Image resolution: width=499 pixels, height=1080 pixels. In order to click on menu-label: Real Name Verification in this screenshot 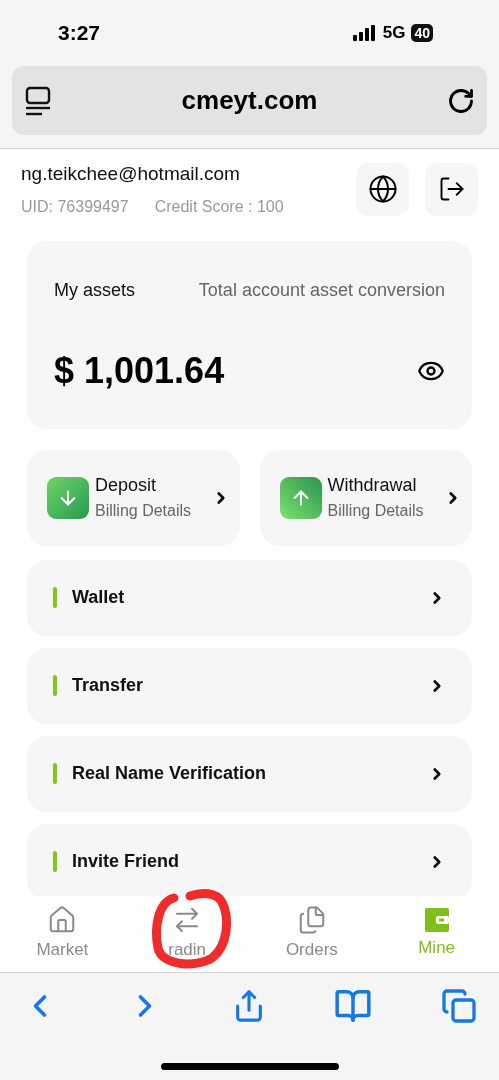, I will do `click(169, 773)`.